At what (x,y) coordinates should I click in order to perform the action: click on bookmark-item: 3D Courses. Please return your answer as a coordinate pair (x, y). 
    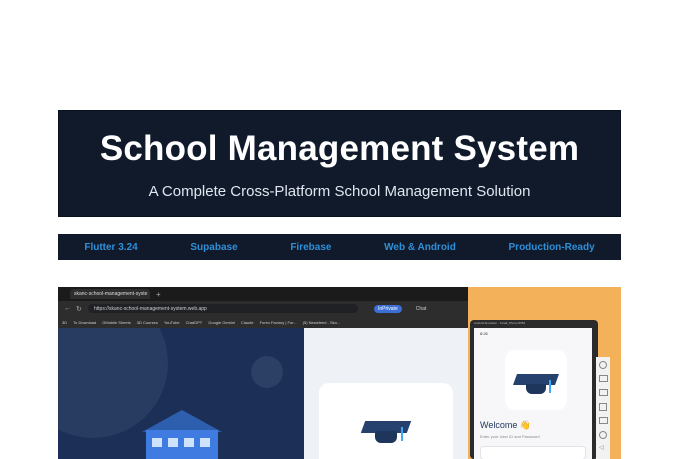
    Looking at the image, I should click on (147, 322).